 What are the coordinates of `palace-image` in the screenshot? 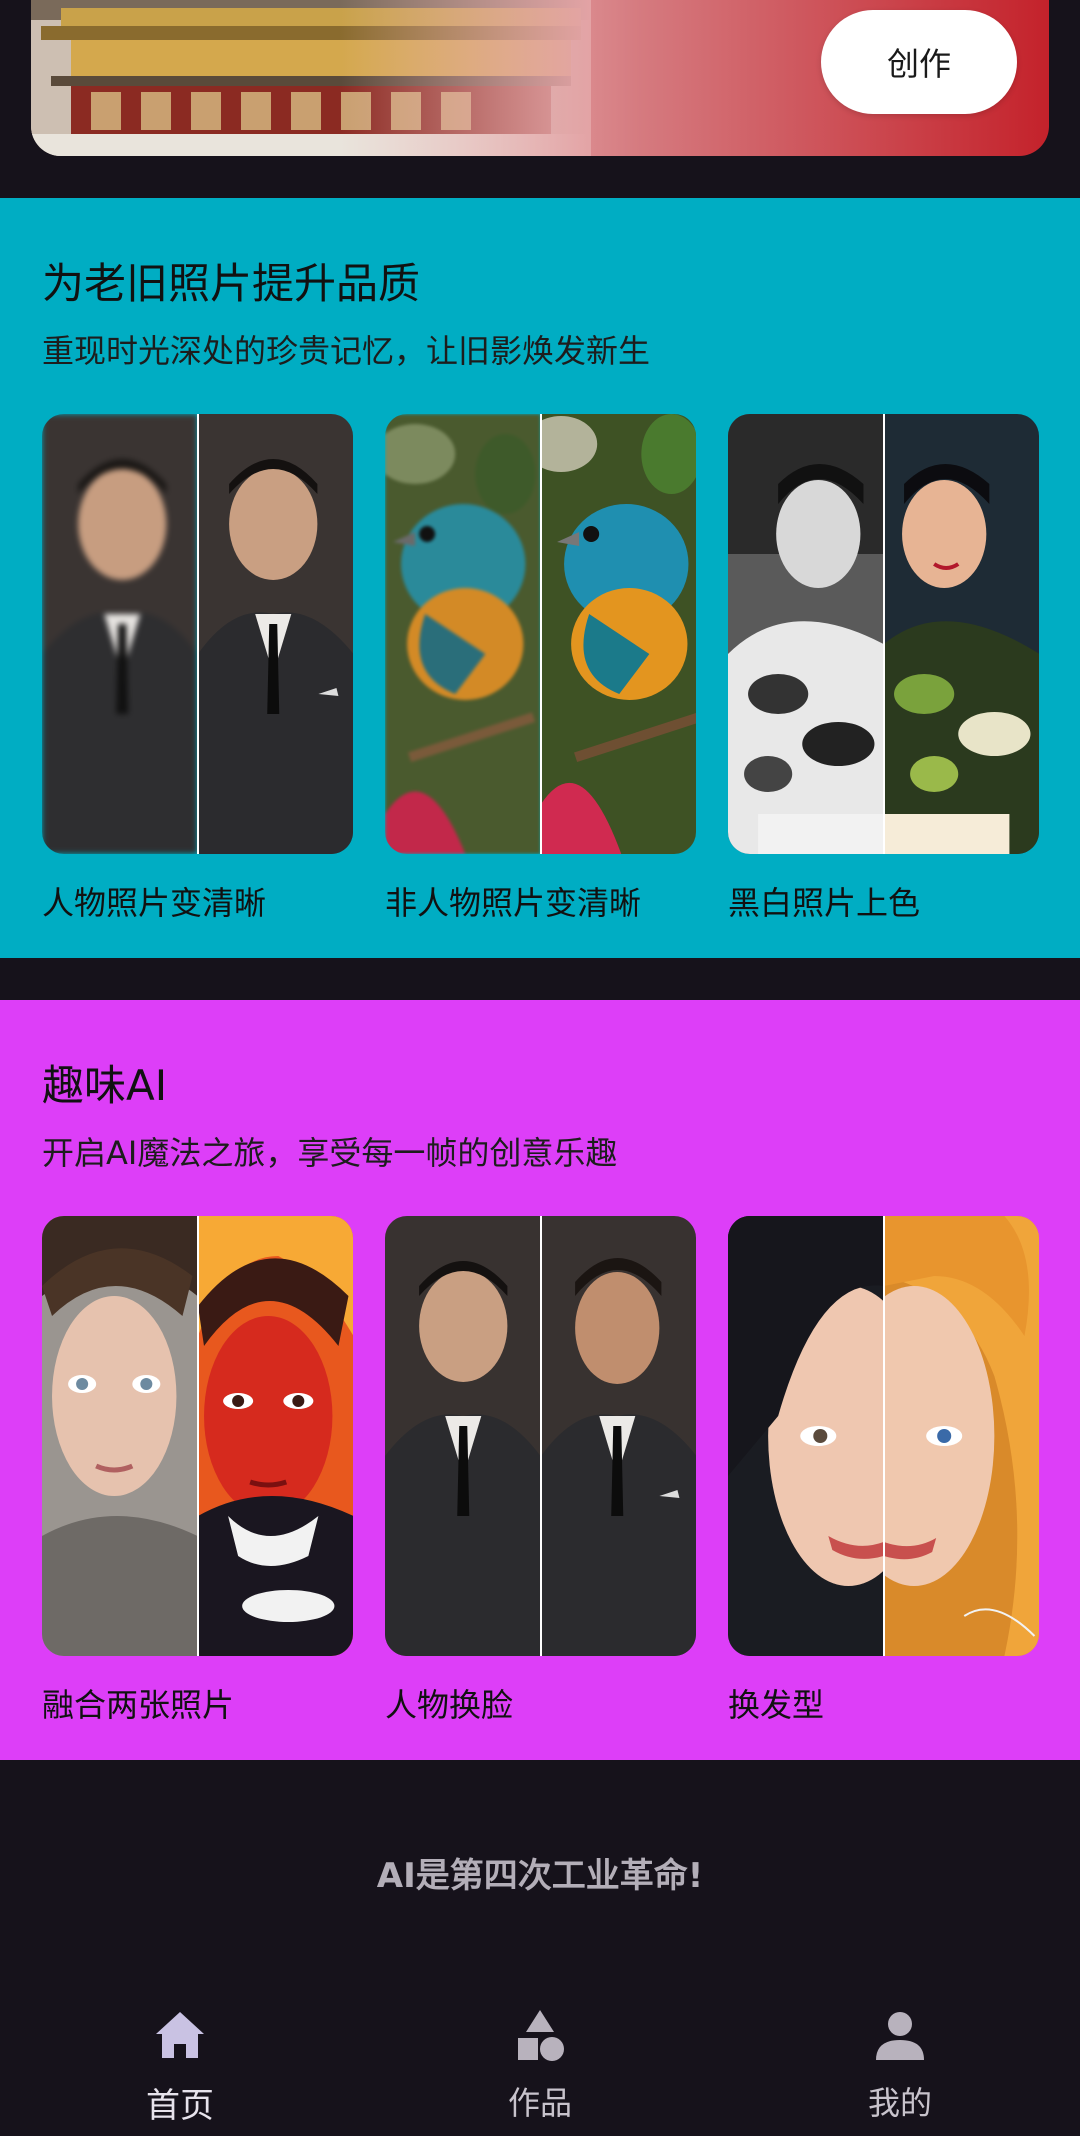 It's located at (311, 78).